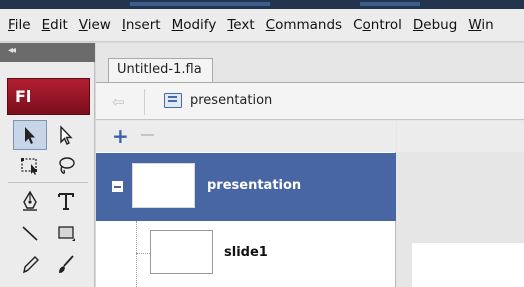  What do you see at coordinates (173, 100) in the screenshot?
I see `screen-icon` at bounding box center [173, 100].